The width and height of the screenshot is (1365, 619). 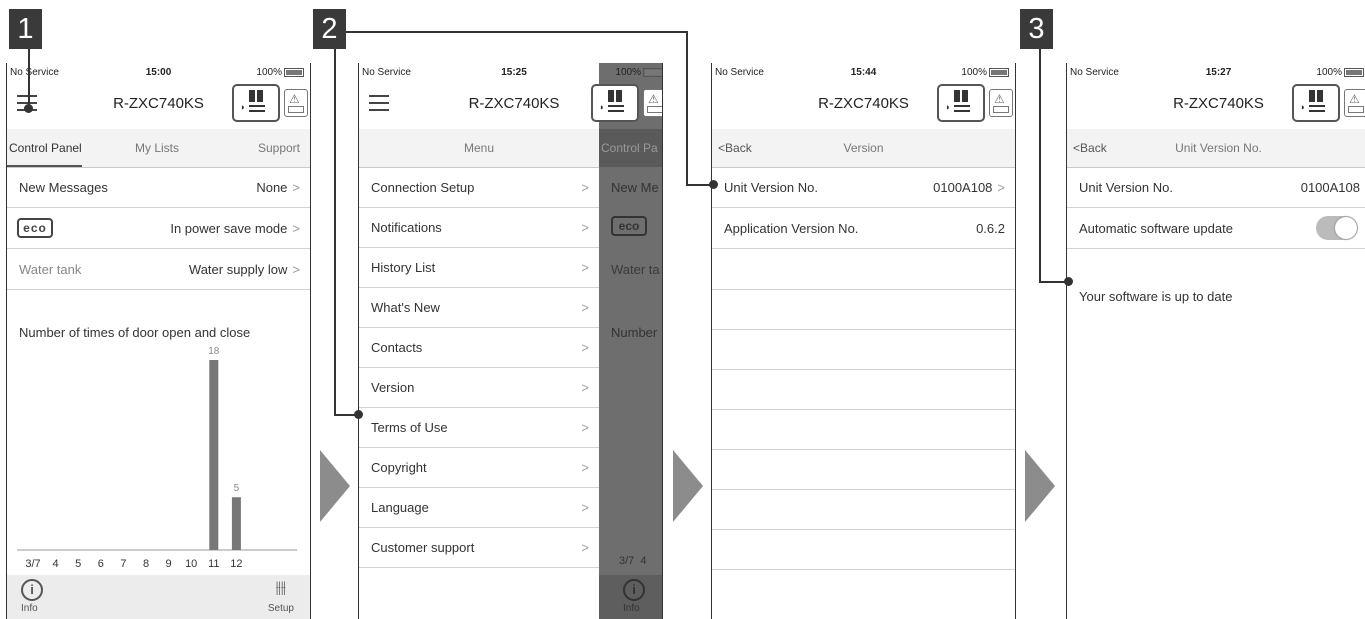 What do you see at coordinates (335, 486) in the screenshot?
I see `next-step-arrow` at bounding box center [335, 486].